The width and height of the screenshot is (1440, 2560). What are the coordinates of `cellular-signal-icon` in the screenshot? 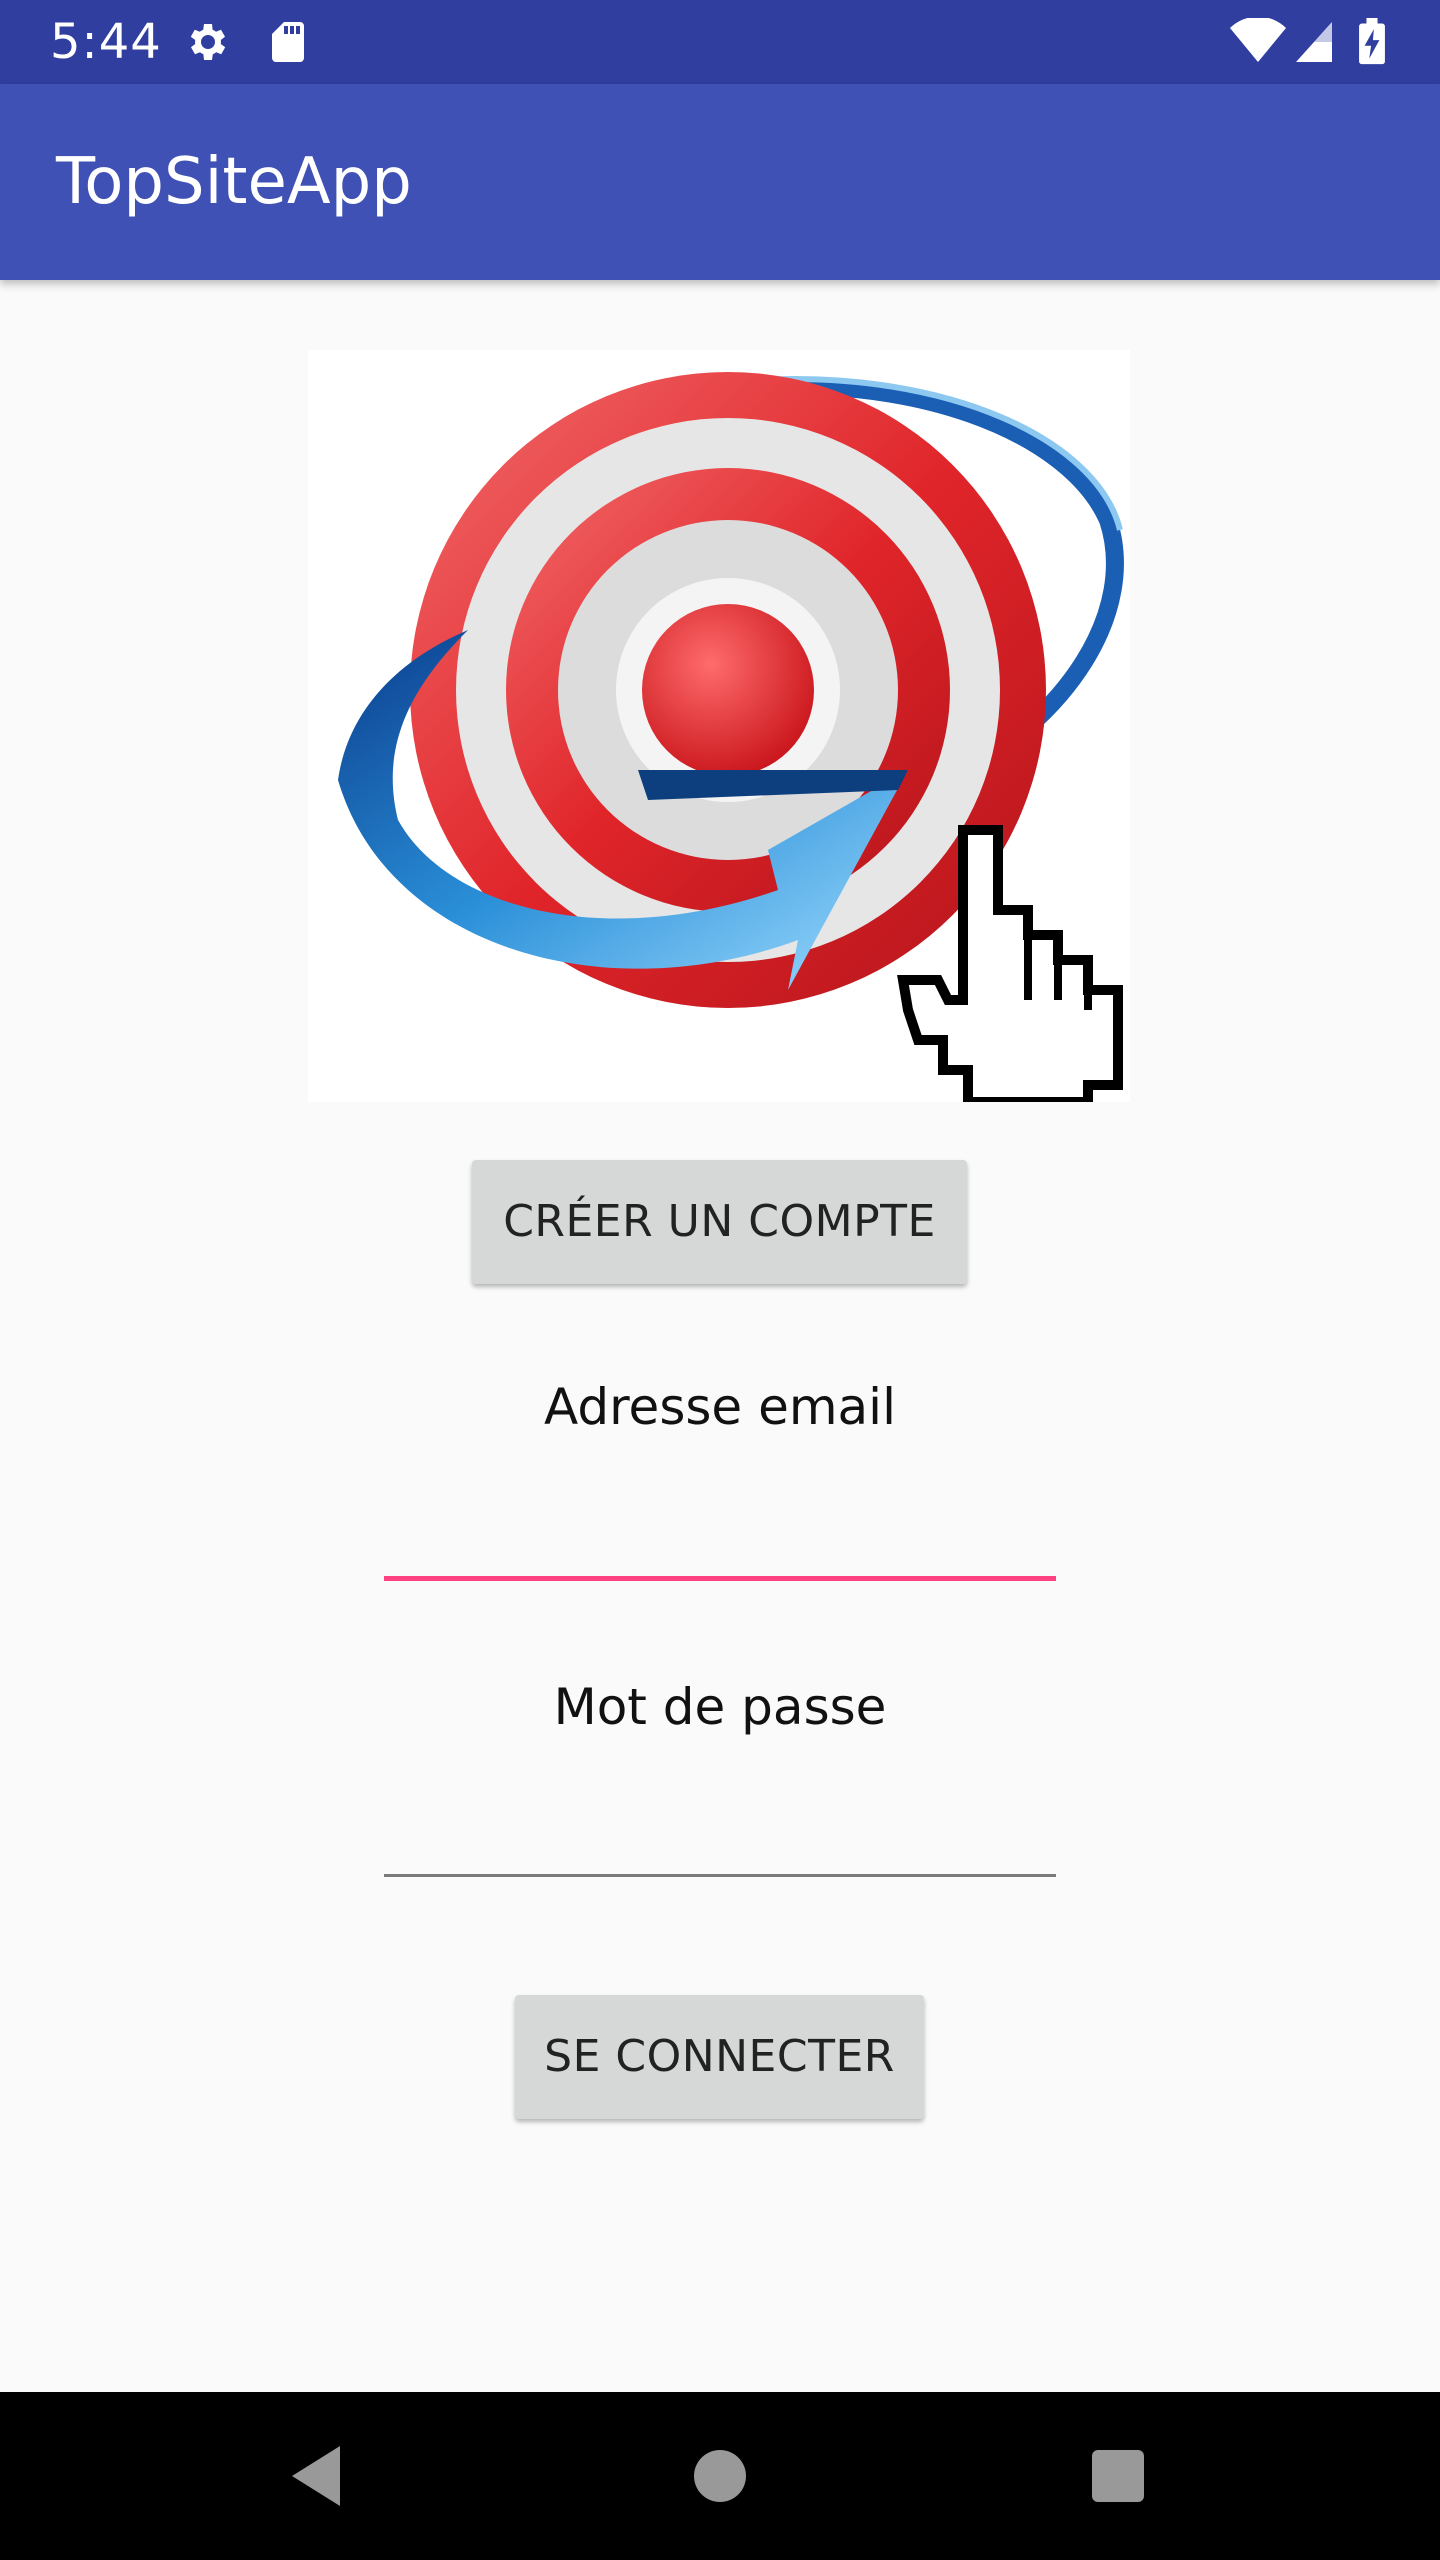 It's located at (1314, 42).